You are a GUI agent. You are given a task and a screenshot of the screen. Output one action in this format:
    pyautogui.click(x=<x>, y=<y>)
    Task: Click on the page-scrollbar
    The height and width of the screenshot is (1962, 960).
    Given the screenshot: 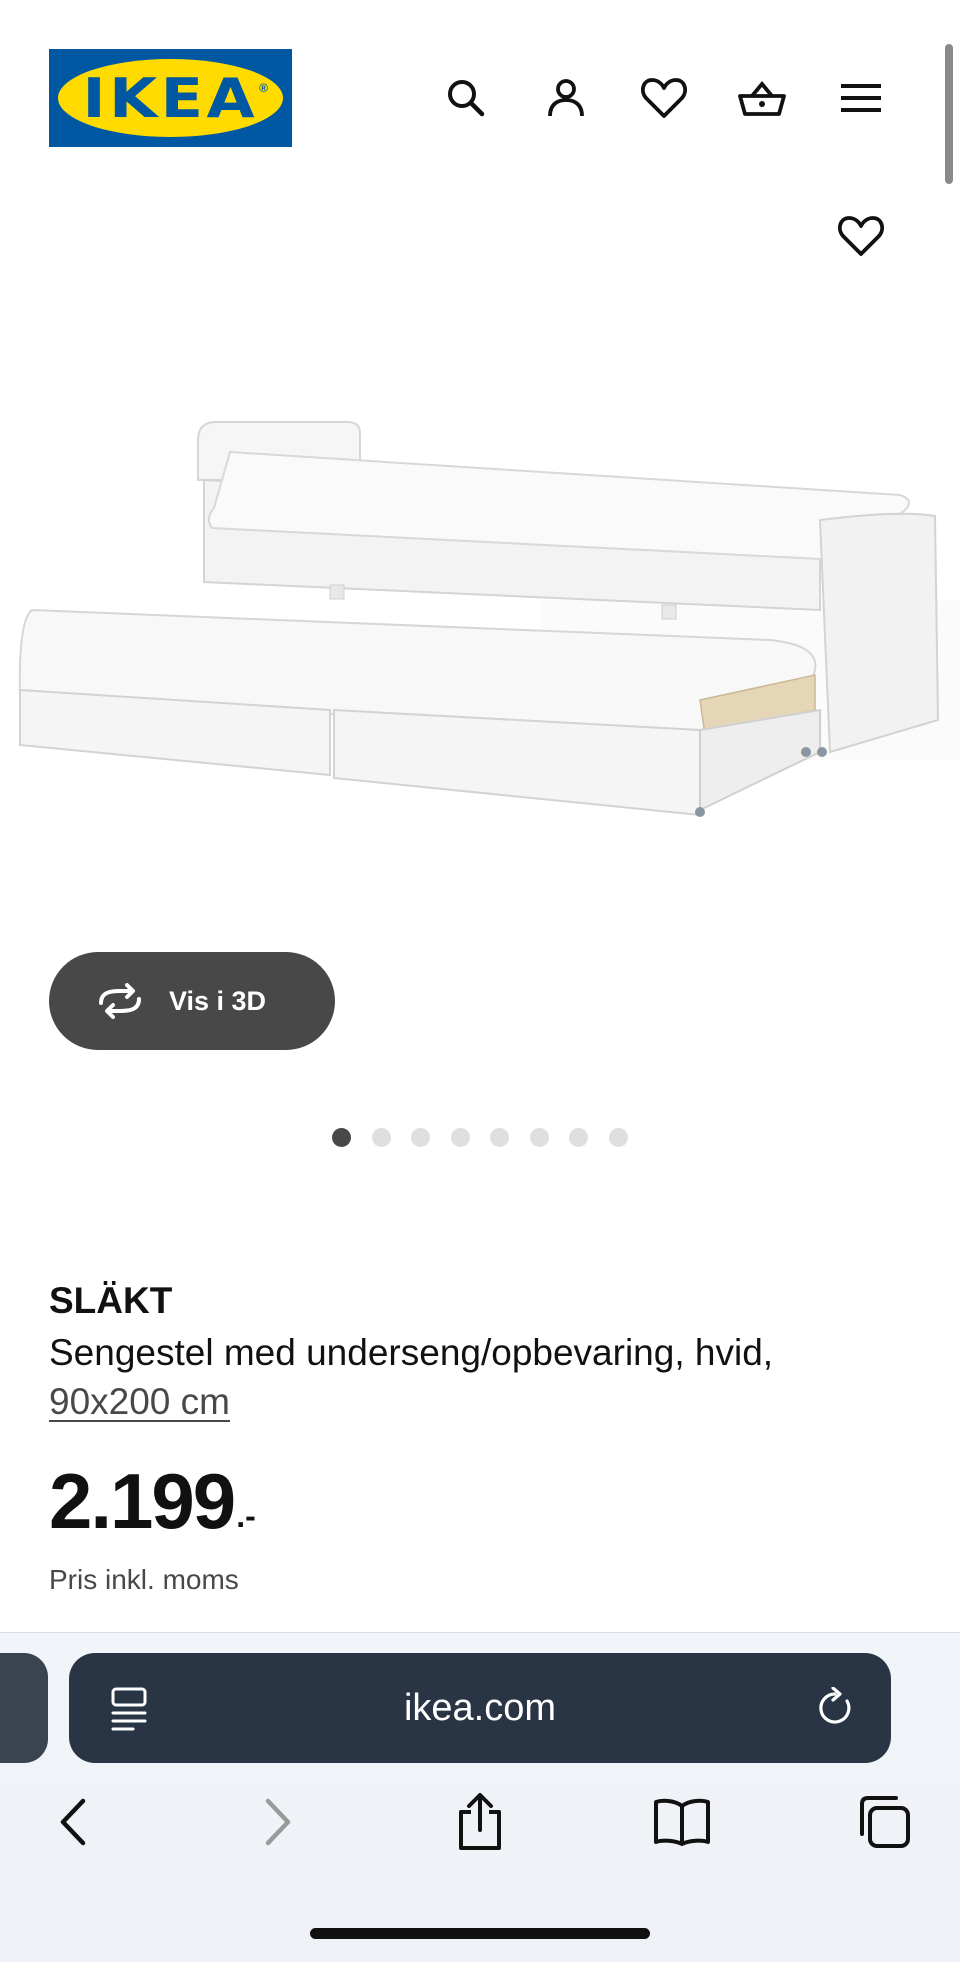 What is the action you would take?
    pyautogui.click(x=949, y=114)
    